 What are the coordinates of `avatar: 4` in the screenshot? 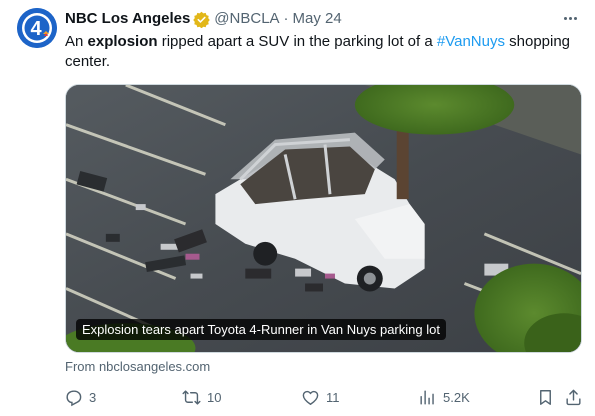 It's located at (37, 28).